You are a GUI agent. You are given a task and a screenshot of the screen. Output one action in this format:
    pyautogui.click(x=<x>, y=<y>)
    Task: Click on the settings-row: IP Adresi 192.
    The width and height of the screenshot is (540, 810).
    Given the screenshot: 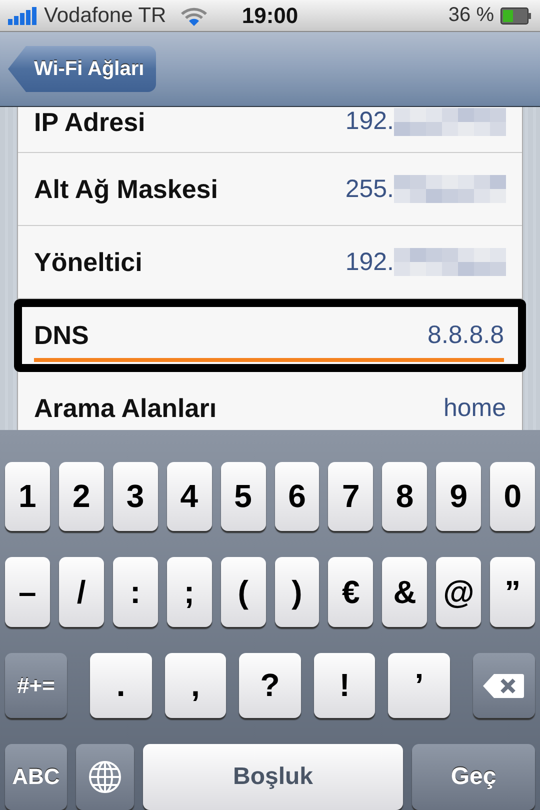 What is the action you would take?
    pyautogui.click(x=270, y=130)
    